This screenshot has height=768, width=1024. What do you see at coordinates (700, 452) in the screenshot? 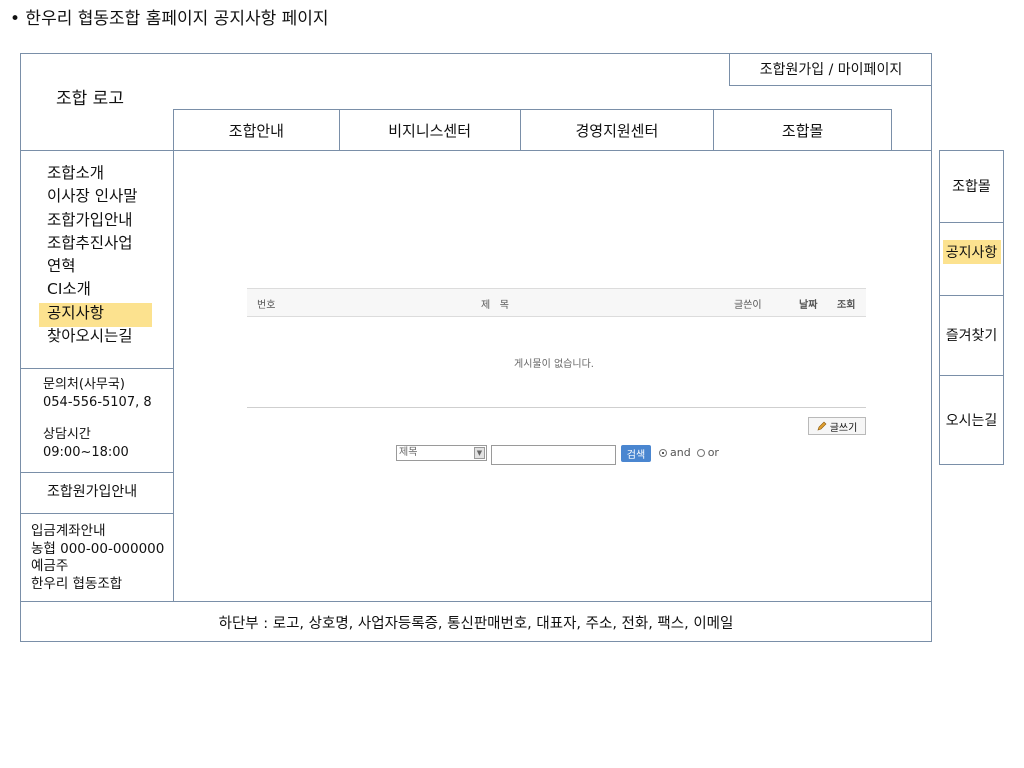
I see `radio-or` at bounding box center [700, 452].